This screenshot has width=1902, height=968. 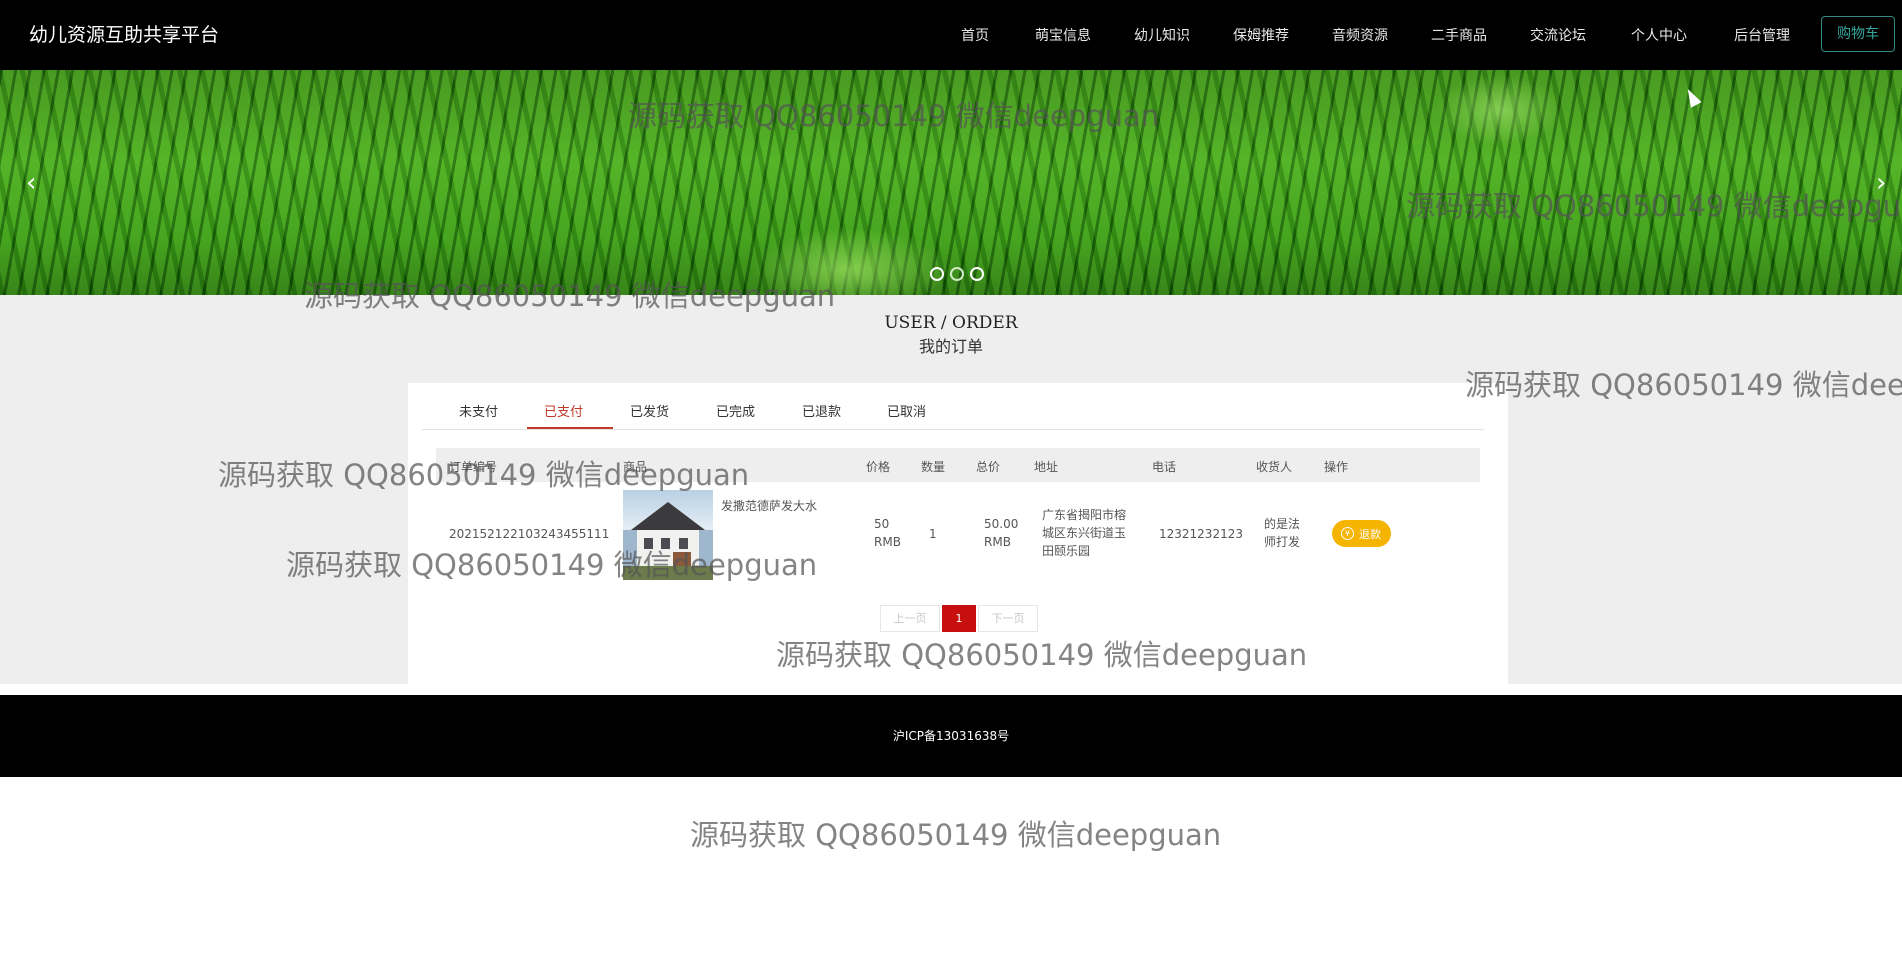 I want to click on icp-record: 沪ICP备13031638号, so click(x=951, y=735).